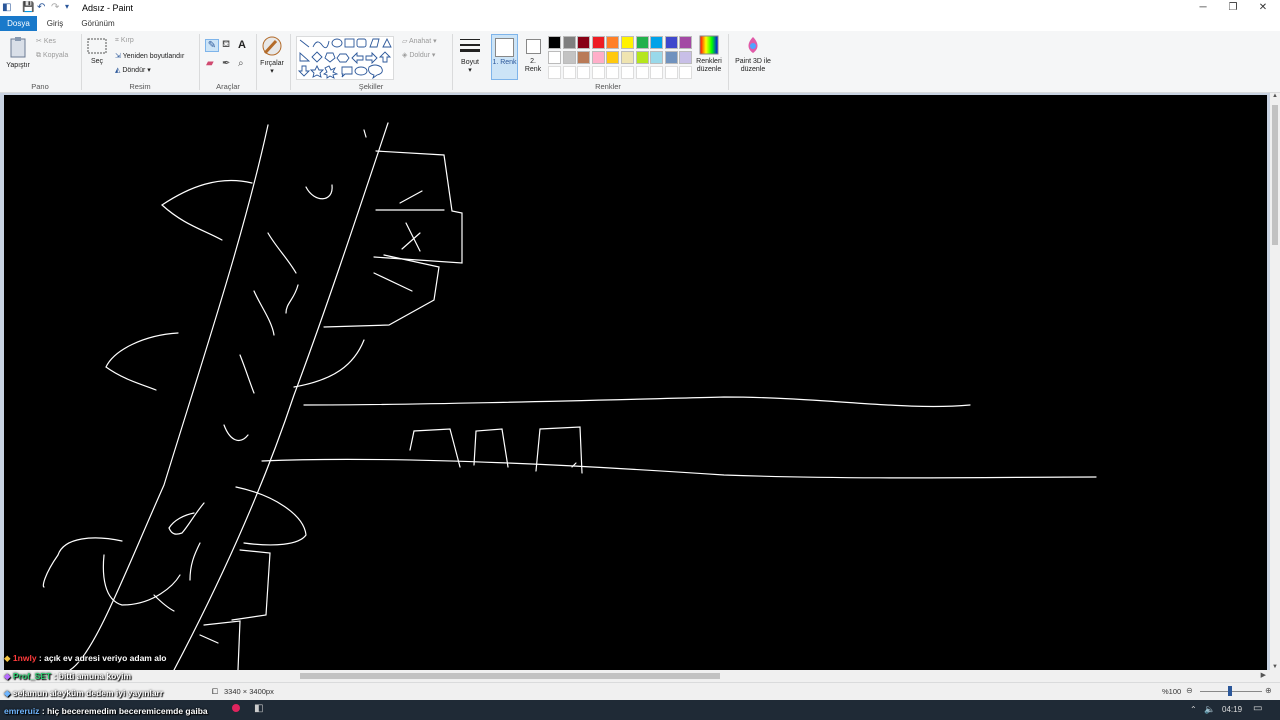 This screenshot has height=720, width=1280. I want to click on fill-tool-icon: ⛾, so click(226, 45).